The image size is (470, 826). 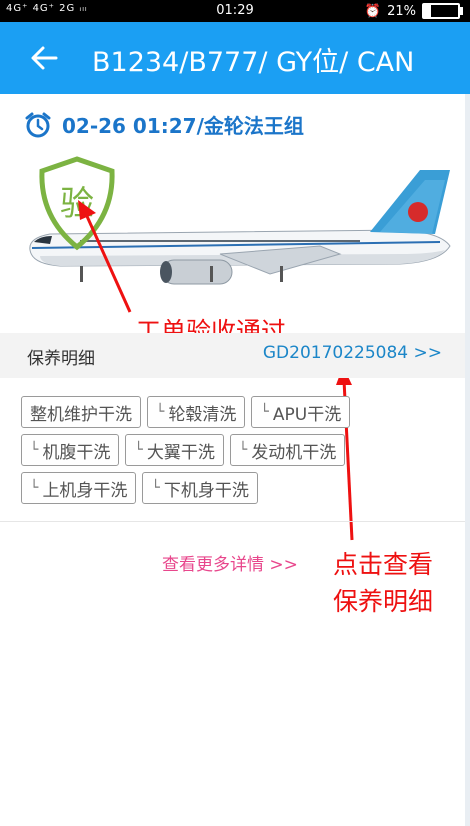 I want to click on app-header: B1234/B777/ GY位/ CAN, so click(x=235, y=58).